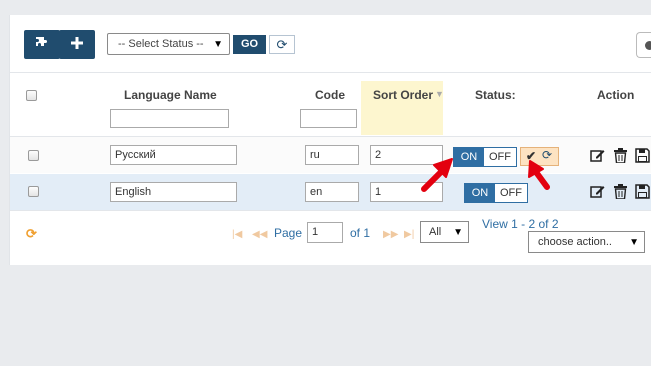 This screenshot has height=366, width=651. What do you see at coordinates (237, 234) in the screenshot?
I see `first-page-icon: |◀` at bounding box center [237, 234].